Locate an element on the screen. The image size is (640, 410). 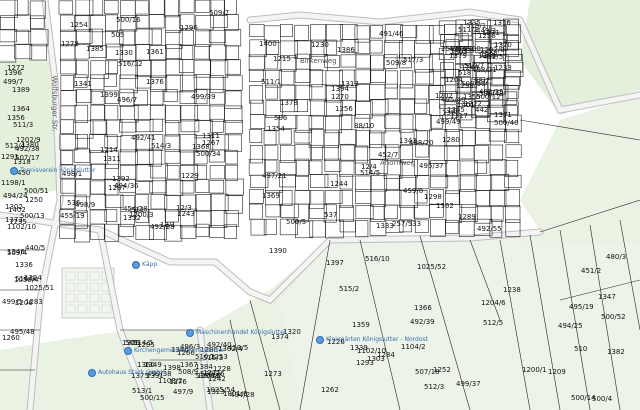
parcel-number-label: 514/5 is located at coordinates (143, 343).